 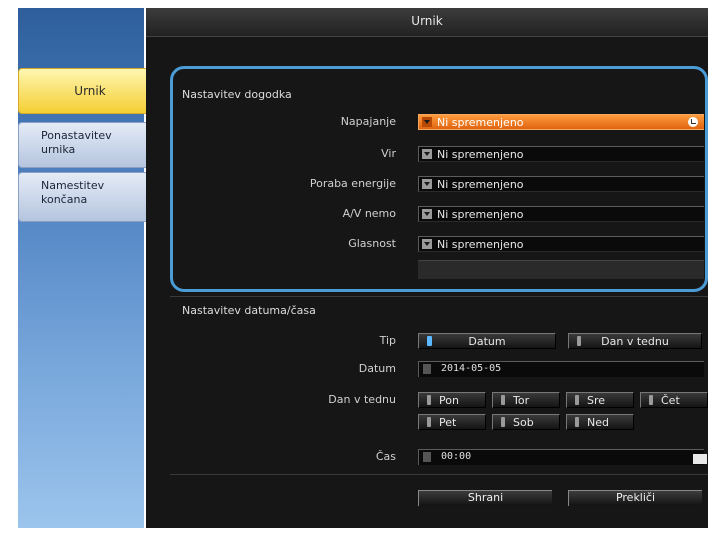 I want to click on time-value: 00:00, so click(x=456, y=456).